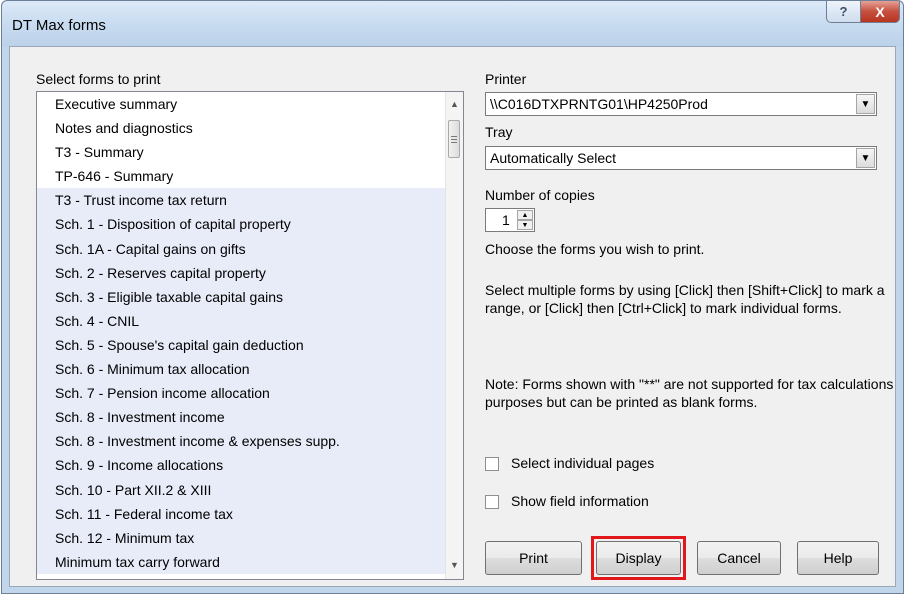  Describe the element at coordinates (739, 558) in the screenshot. I see `cancel-button: Cancel` at that location.